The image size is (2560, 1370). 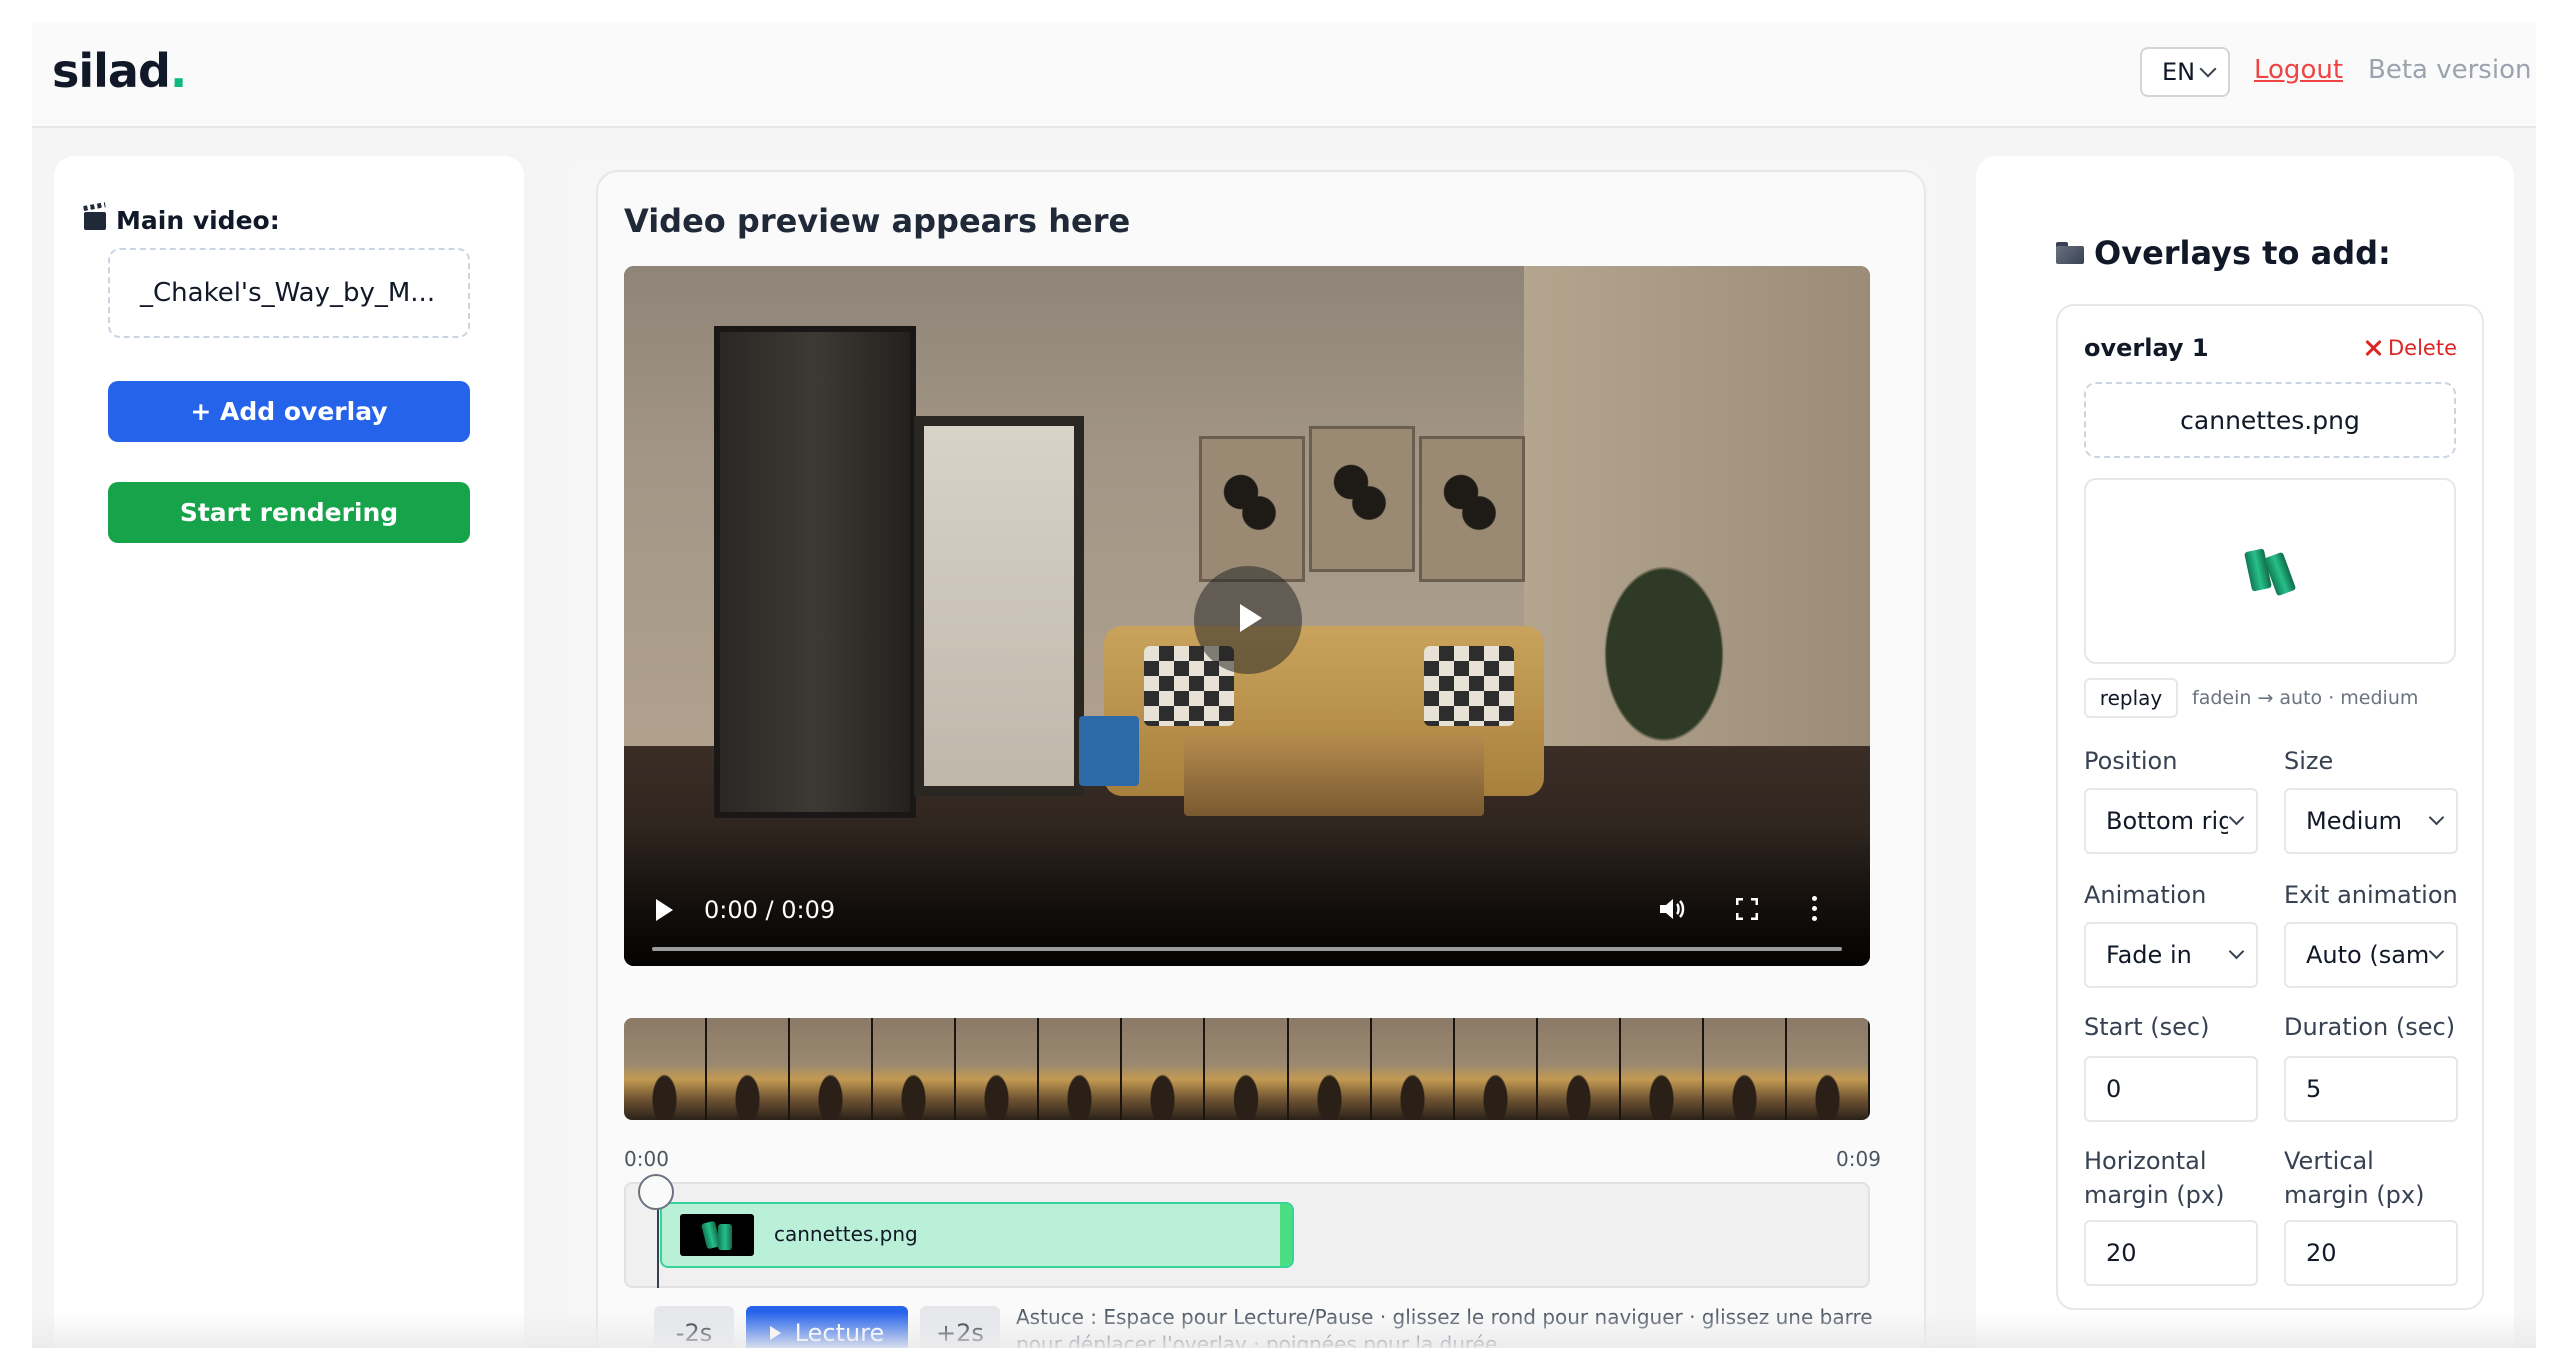 What do you see at coordinates (977, 1235) in the screenshot?
I see `timeline-overlay-bar: cannettes.png` at bounding box center [977, 1235].